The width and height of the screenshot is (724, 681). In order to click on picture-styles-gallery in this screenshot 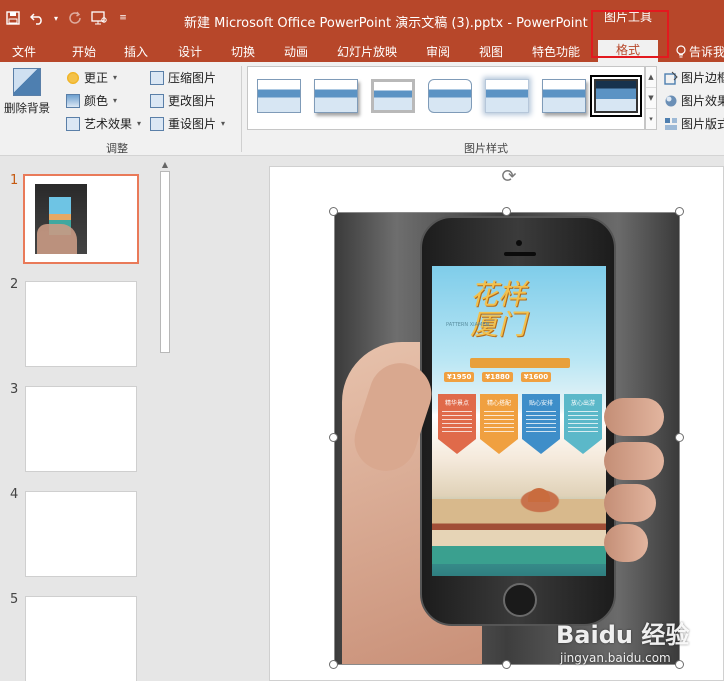, I will do `click(446, 98)`.